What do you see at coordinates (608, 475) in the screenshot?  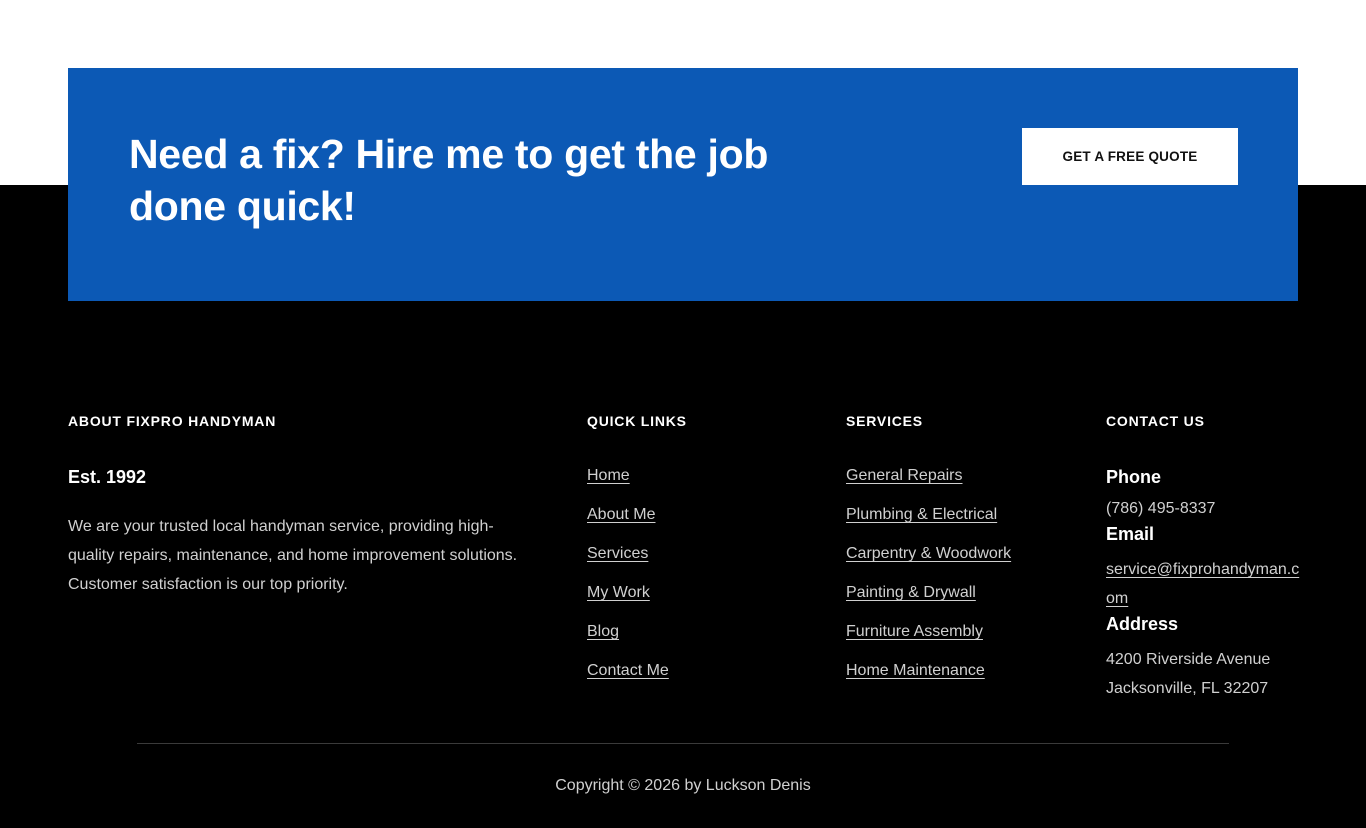 I see `quick-link-home: Home` at bounding box center [608, 475].